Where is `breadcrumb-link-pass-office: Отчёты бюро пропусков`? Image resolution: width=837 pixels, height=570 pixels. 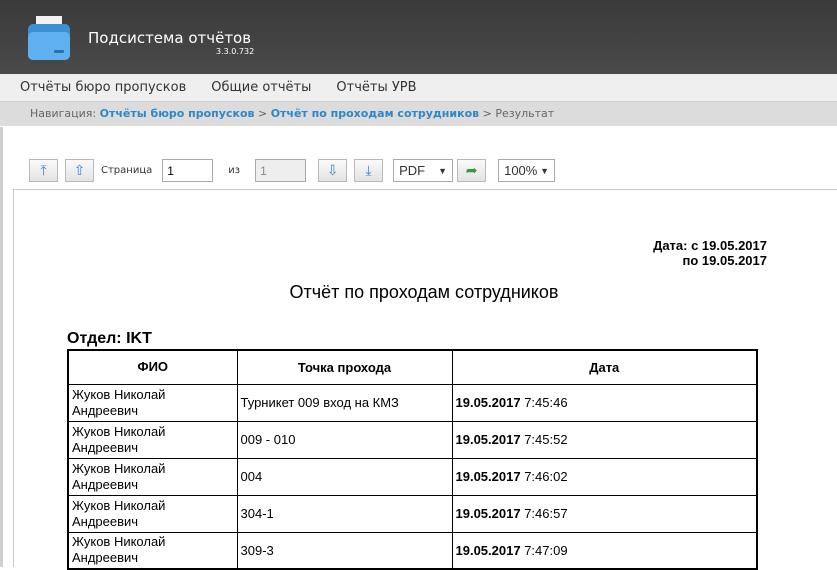 breadcrumb-link-pass-office: Отчёты бюро пропусков is located at coordinates (177, 113).